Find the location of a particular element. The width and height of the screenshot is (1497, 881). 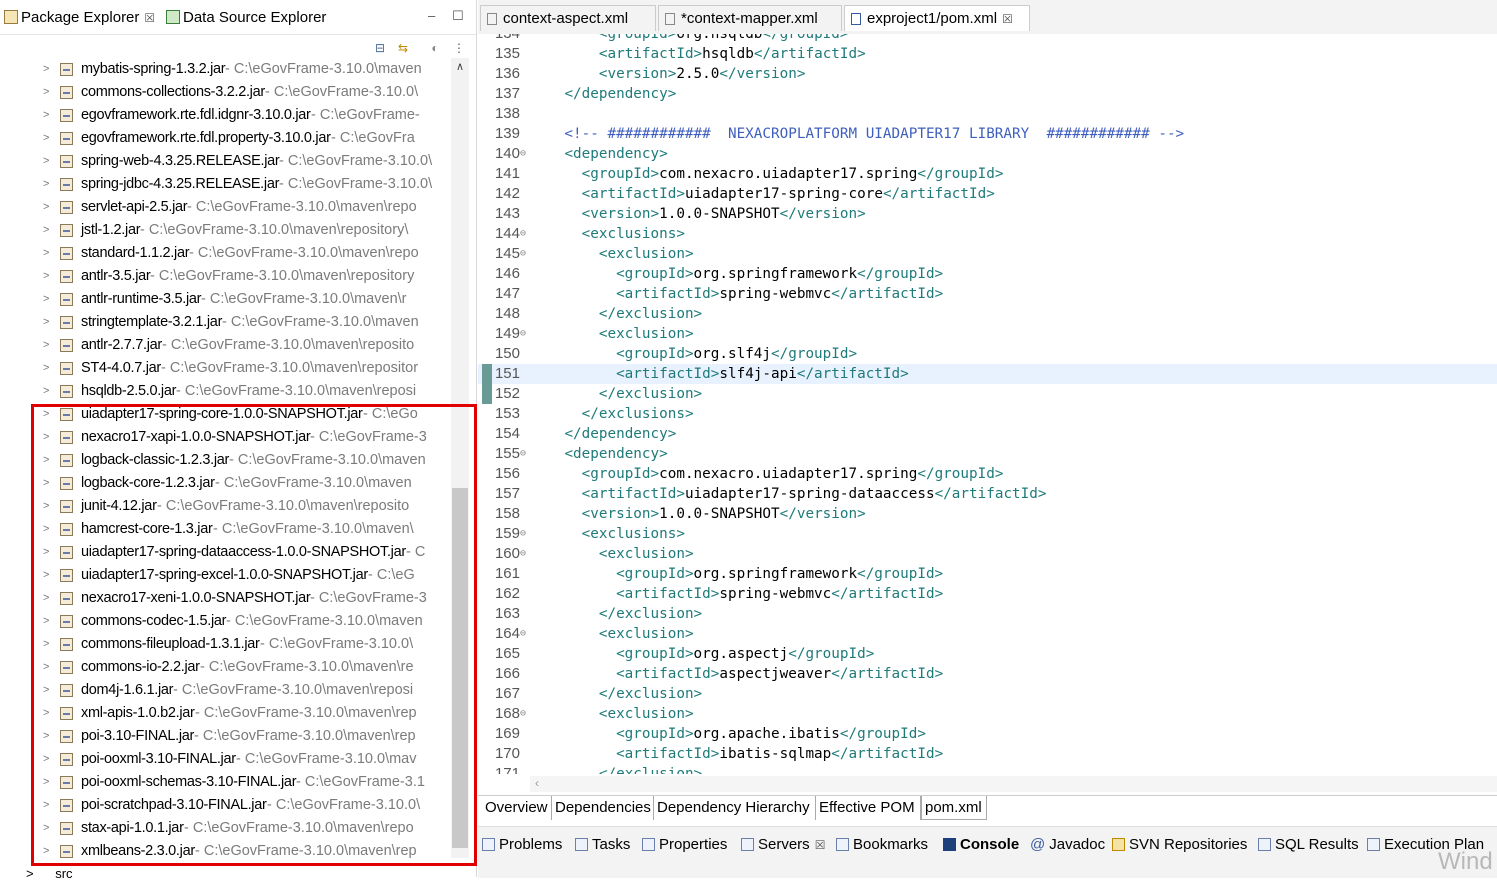

tab-context-aspect: context-aspect.xml is located at coordinates (568, 18).